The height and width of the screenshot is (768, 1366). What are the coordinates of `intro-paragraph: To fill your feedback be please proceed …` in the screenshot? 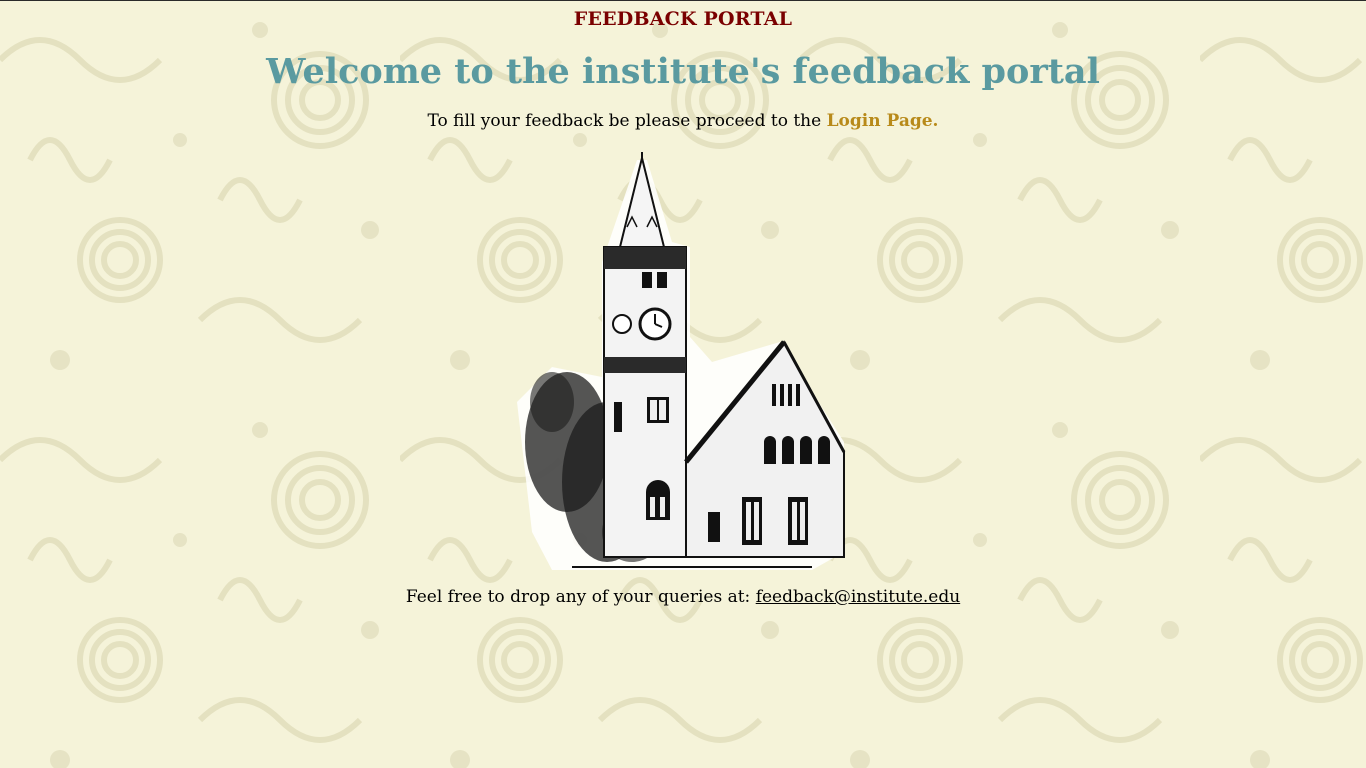 It's located at (683, 121).